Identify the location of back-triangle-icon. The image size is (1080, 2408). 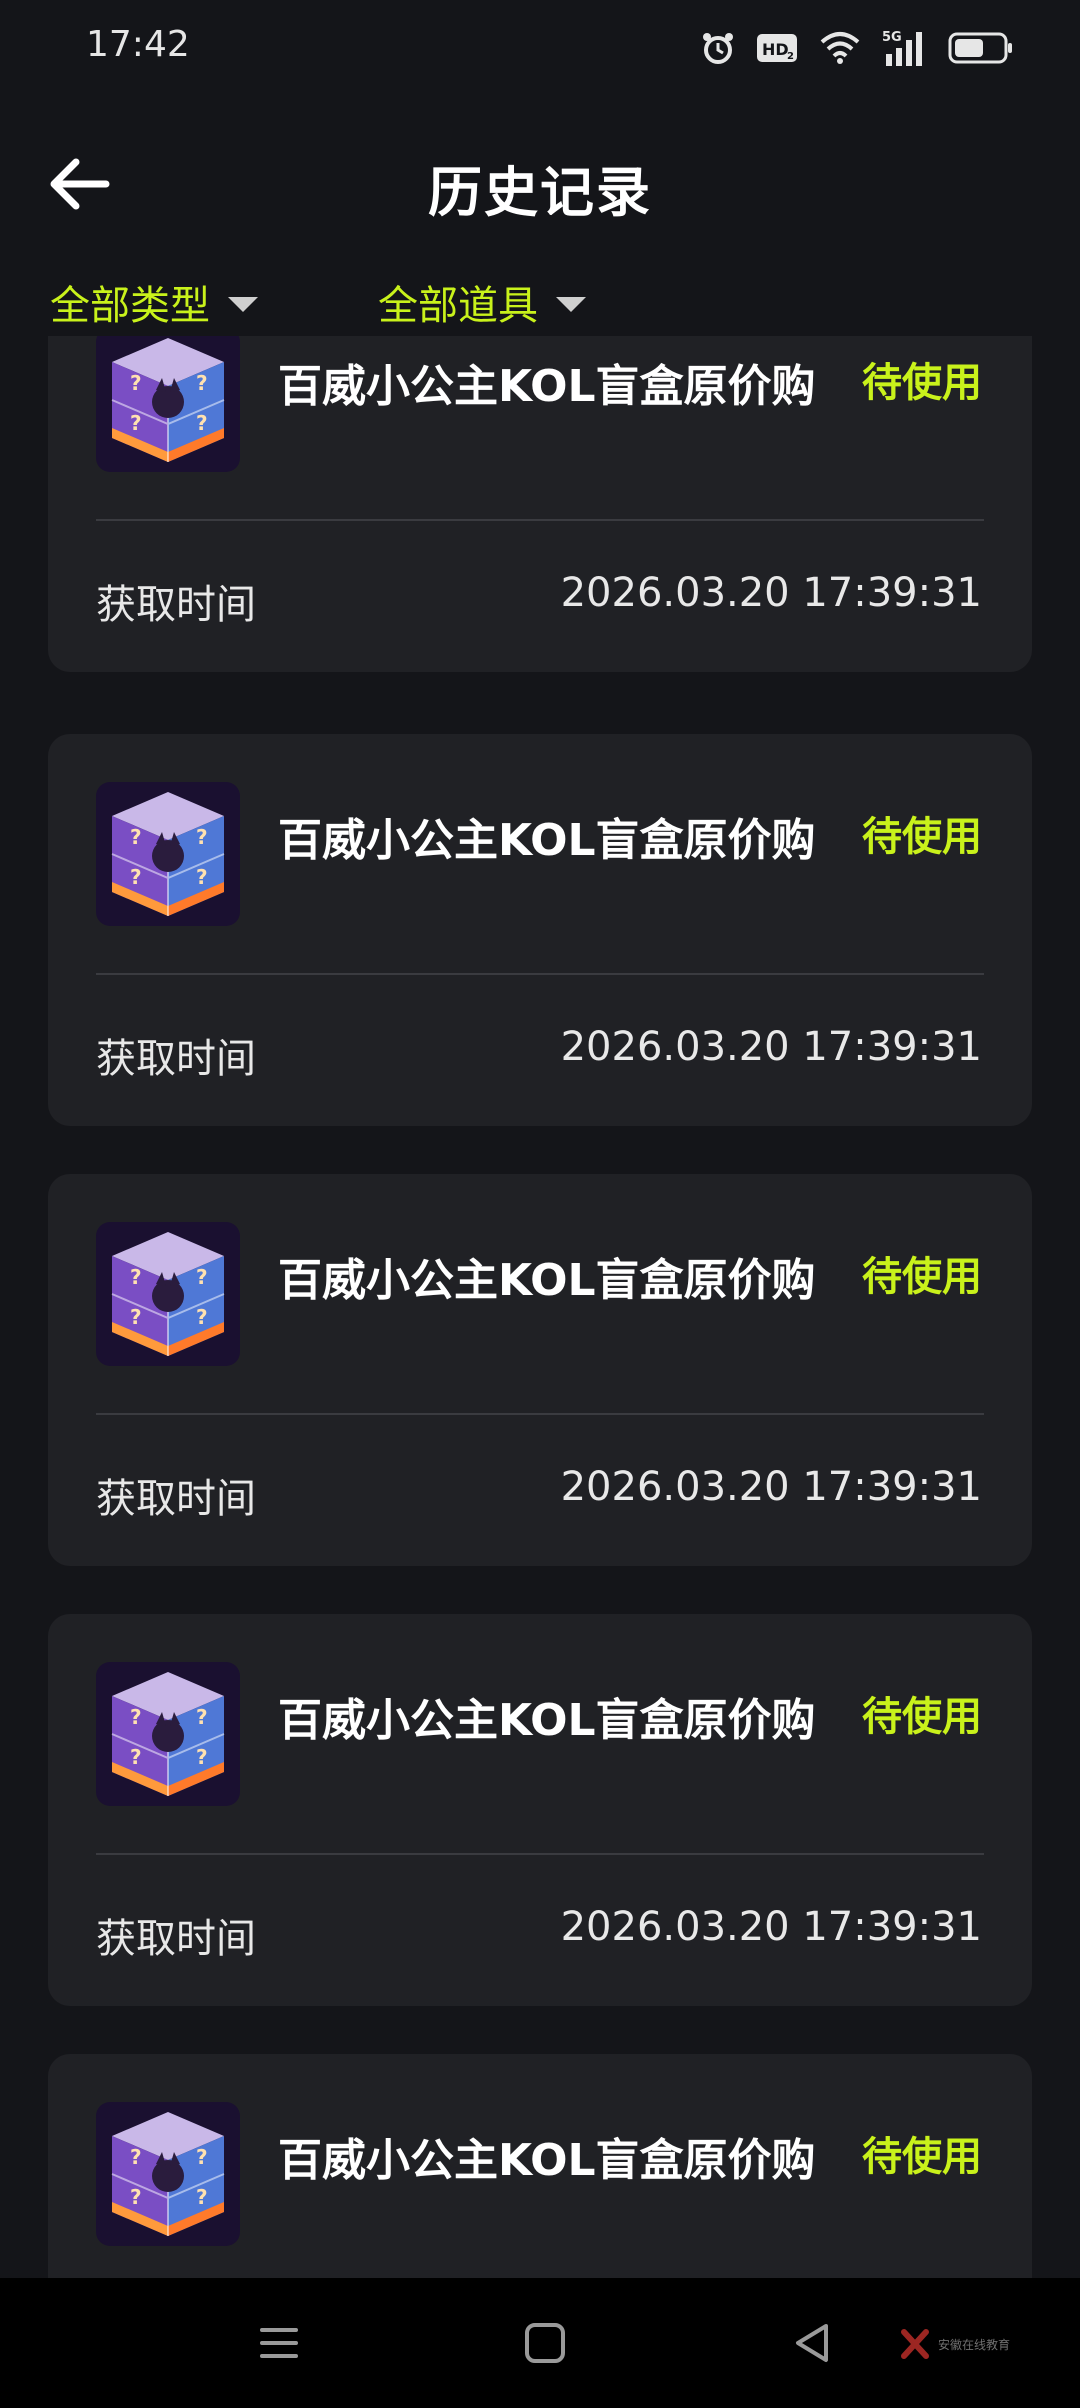
(812, 2343).